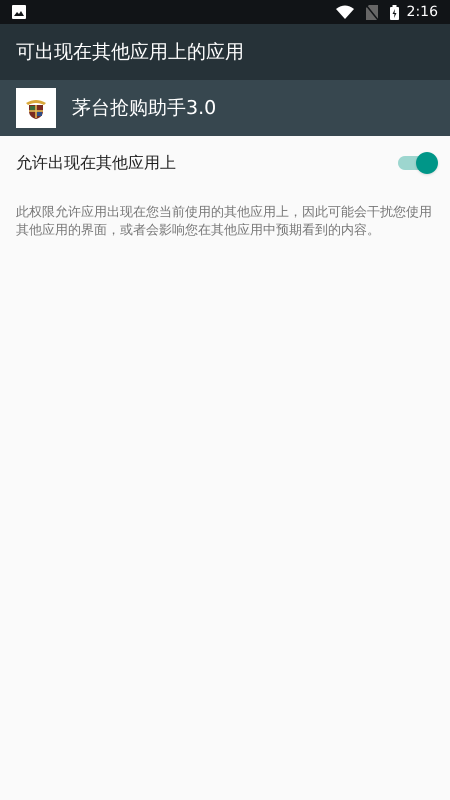  I want to click on wifi-icon, so click(345, 12).